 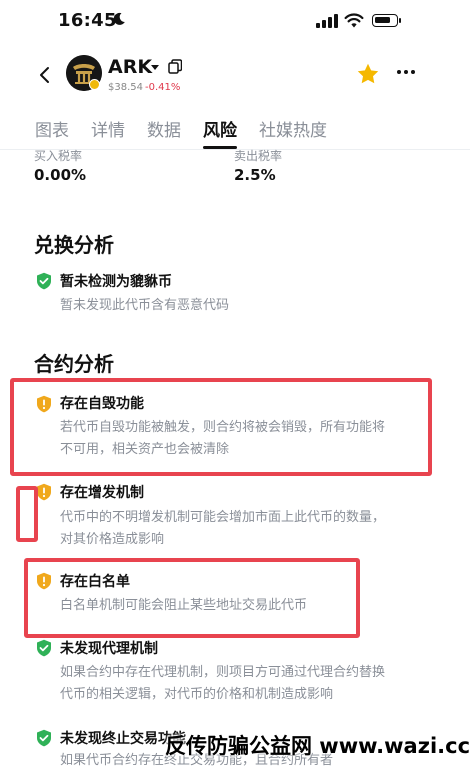 What do you see at coordinates (163, 87) in the screenshot?
I see `price-change: -0.41%` at bounding box center [163, 87].